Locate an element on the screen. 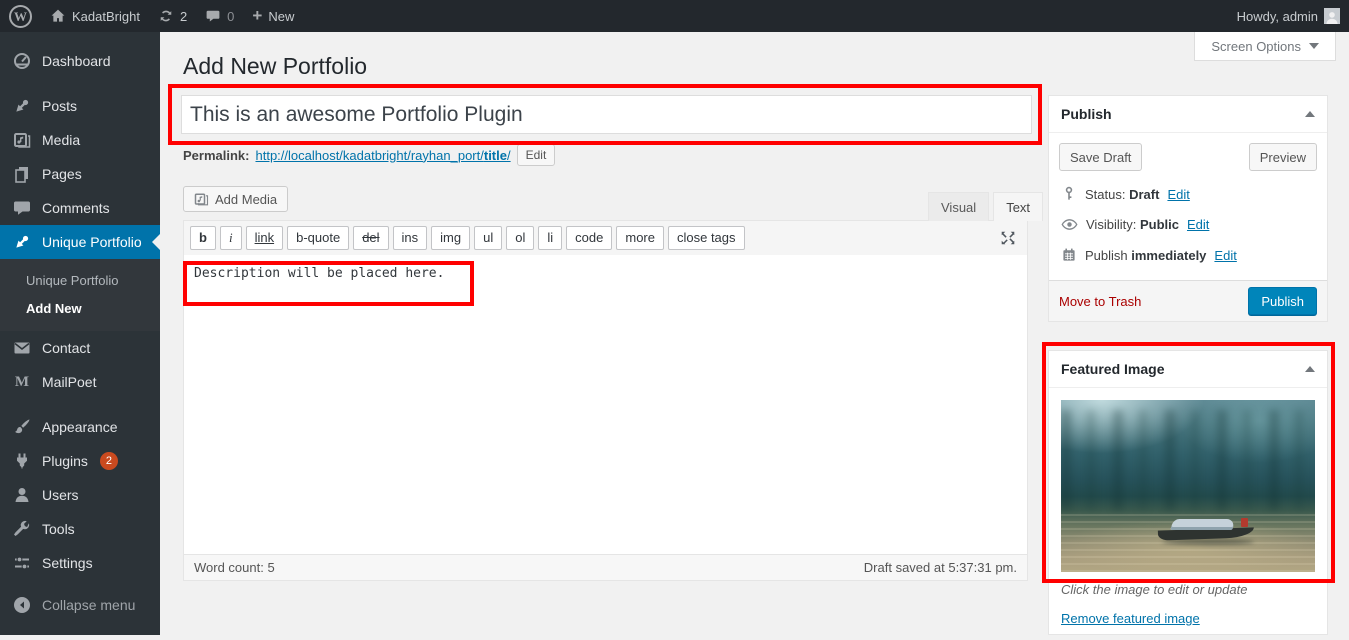 Image resolution: width=1349 pixels, height=640 pixels. sliders-icon is located at coordinates (22, 563).